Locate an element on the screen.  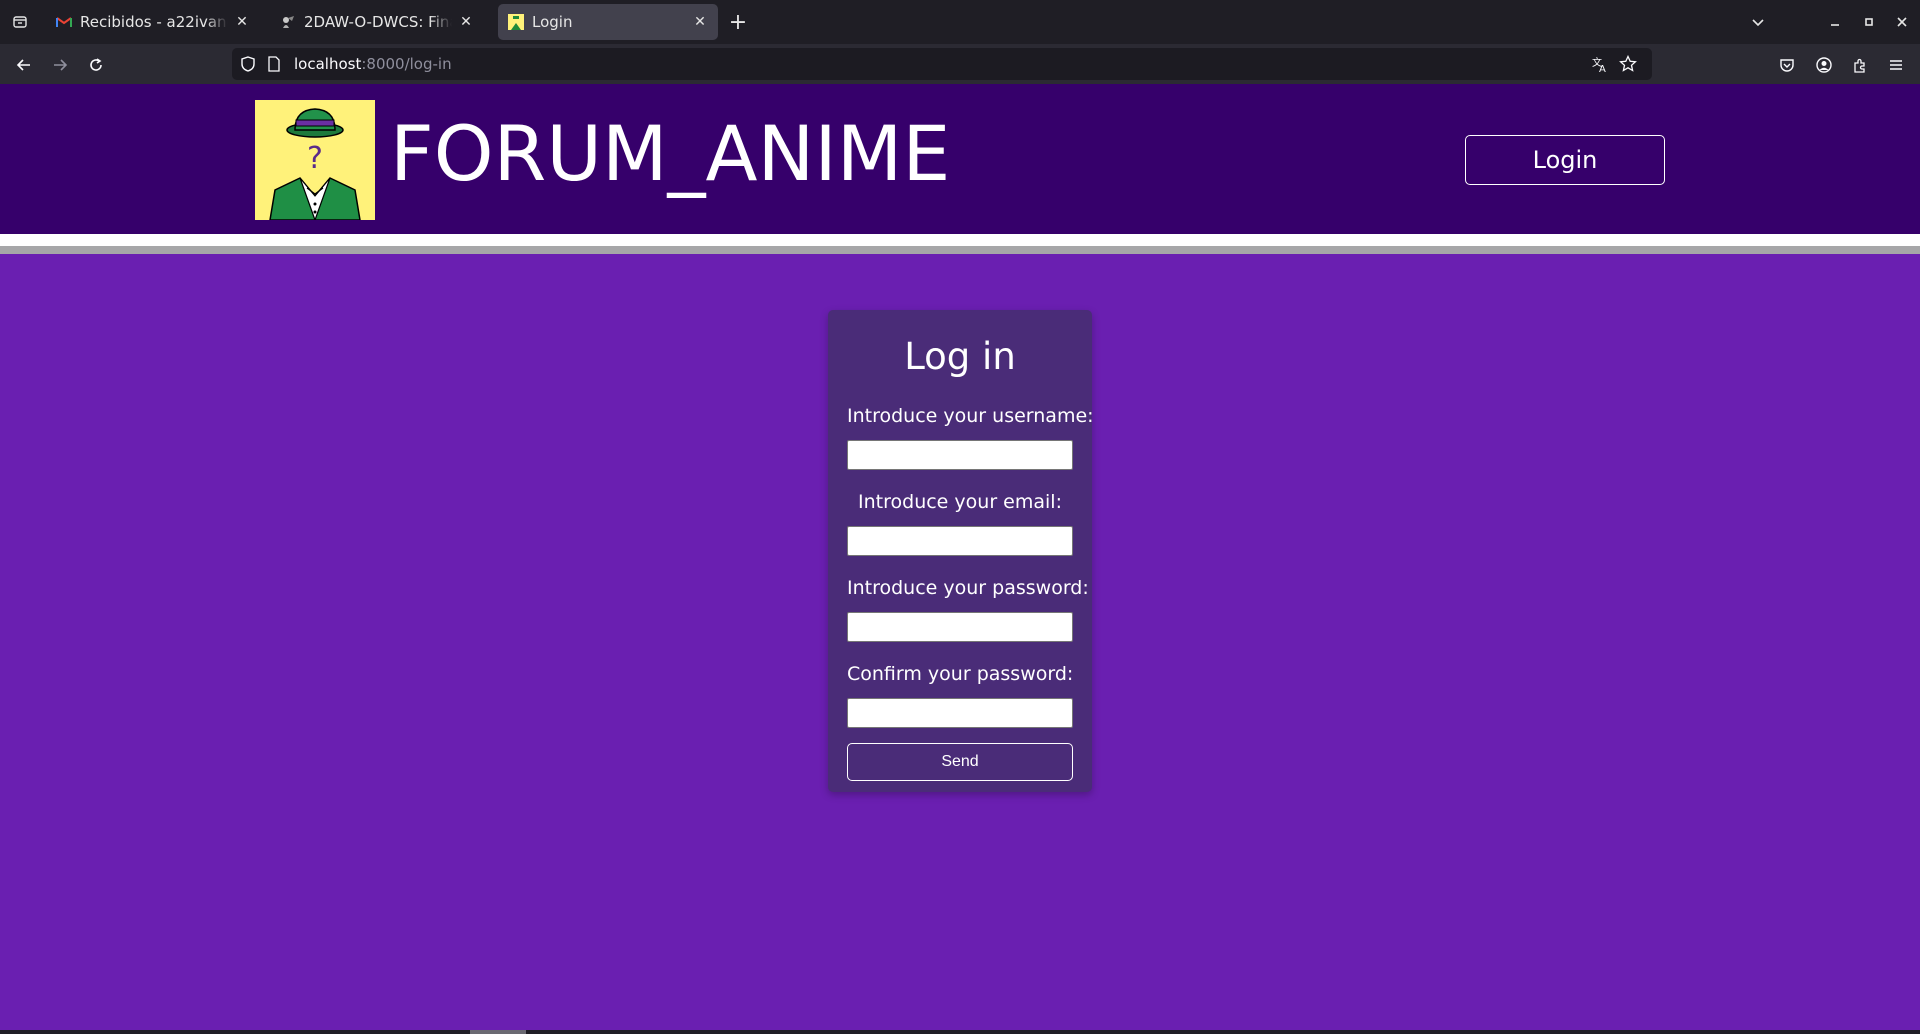
browser-tab-moodle: 2DAW-O-DWCS: Final Pr ✕ is located at coordinates (377, 22).